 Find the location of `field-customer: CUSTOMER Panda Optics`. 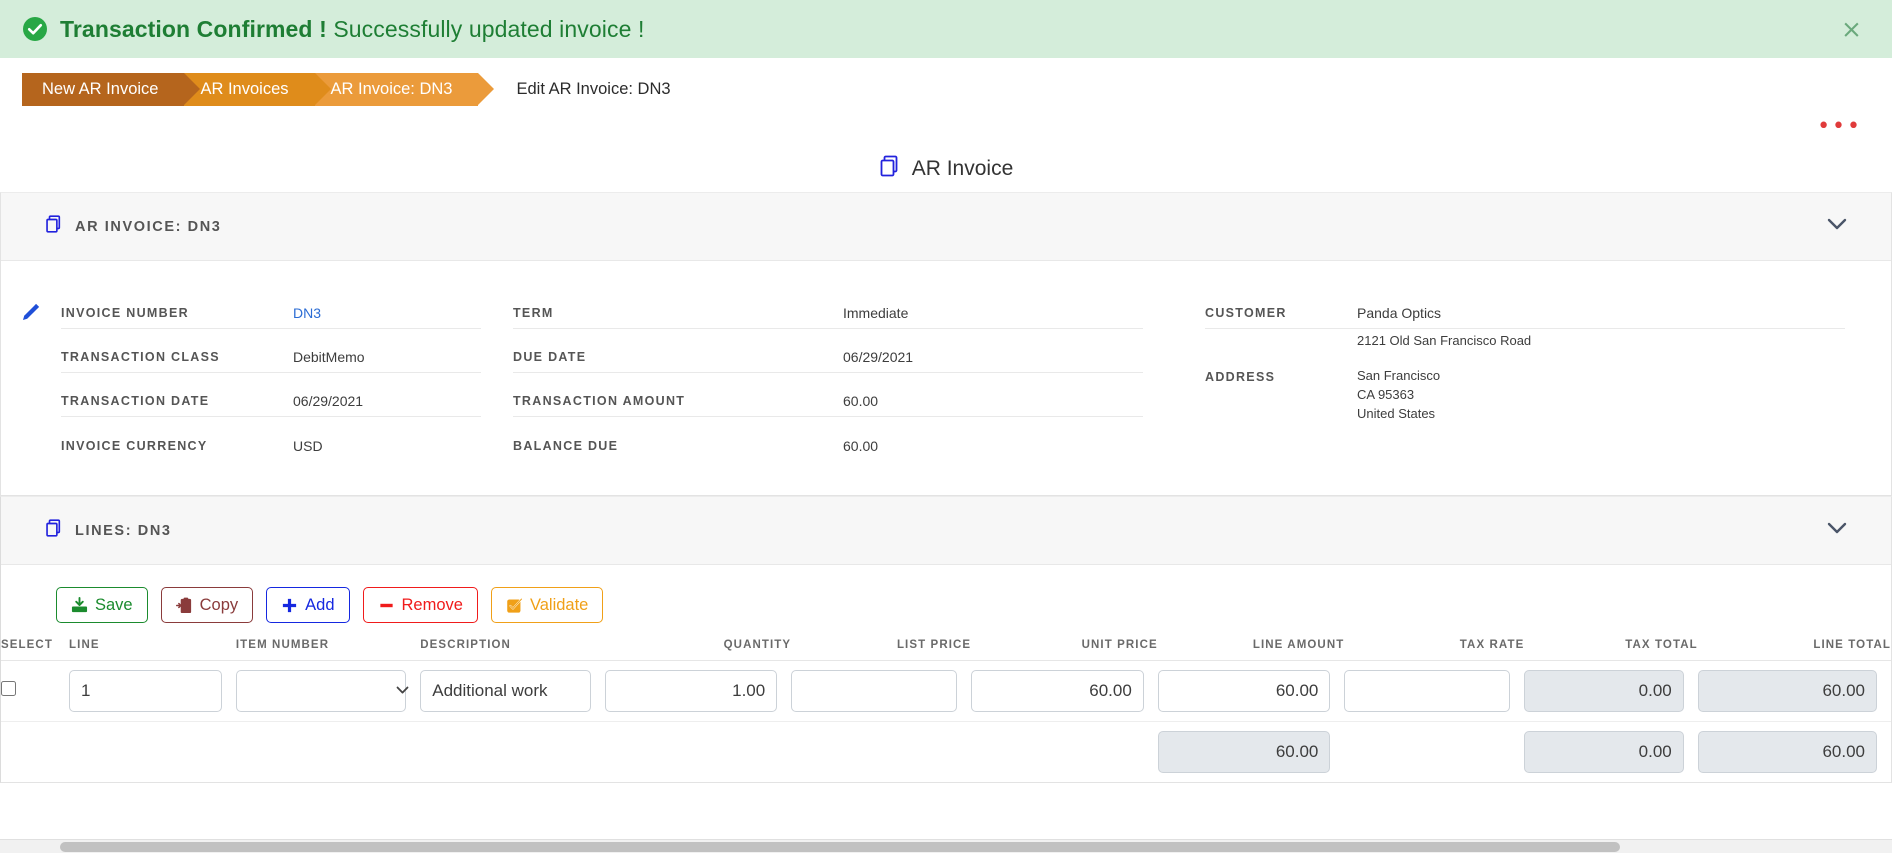

field-customer: CUSTOMER Panda Optics is located at coordinates (1525, 307).